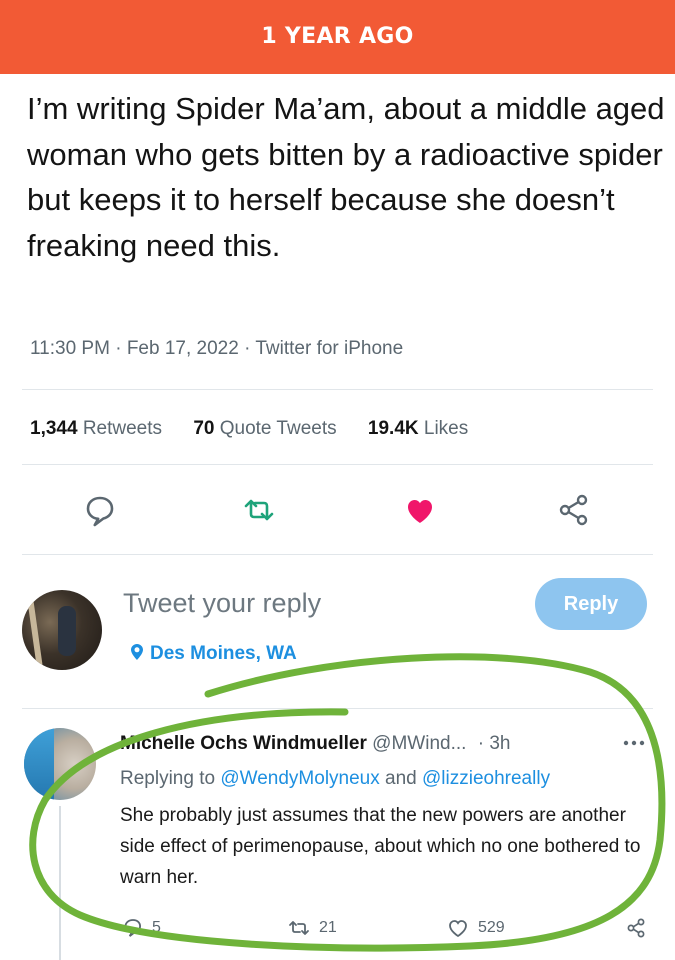 Image resolution: width=675 pixels, height=960 pixels. I want to click on comment-like-action: 529, so click(475, 928).